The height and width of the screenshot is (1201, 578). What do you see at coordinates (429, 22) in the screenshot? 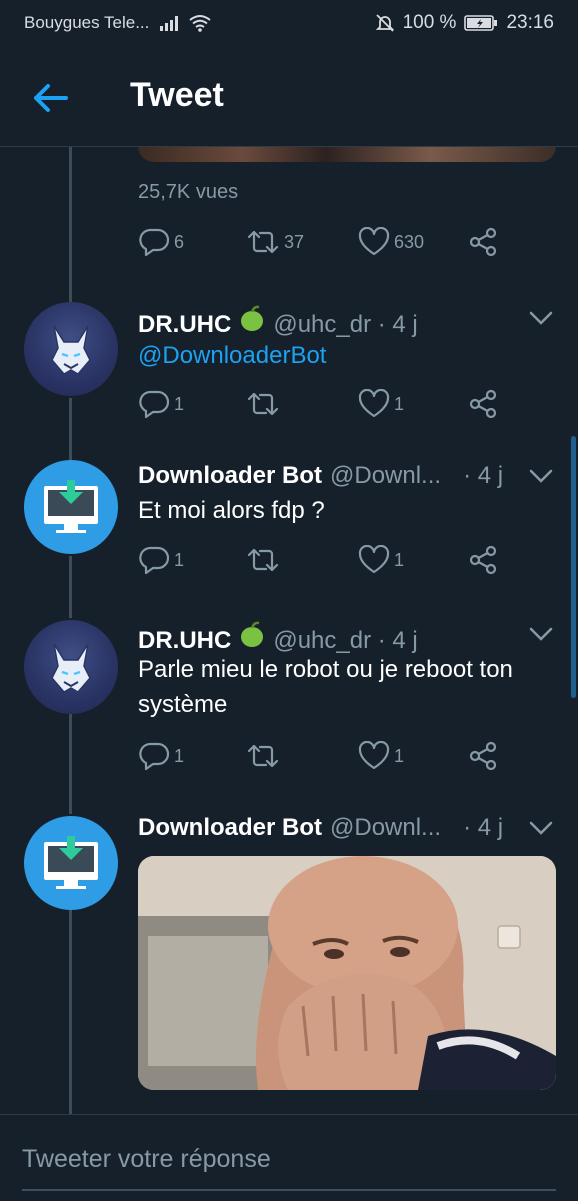
I see `battery-percent: 100 %` at bounding box center [429, 22].